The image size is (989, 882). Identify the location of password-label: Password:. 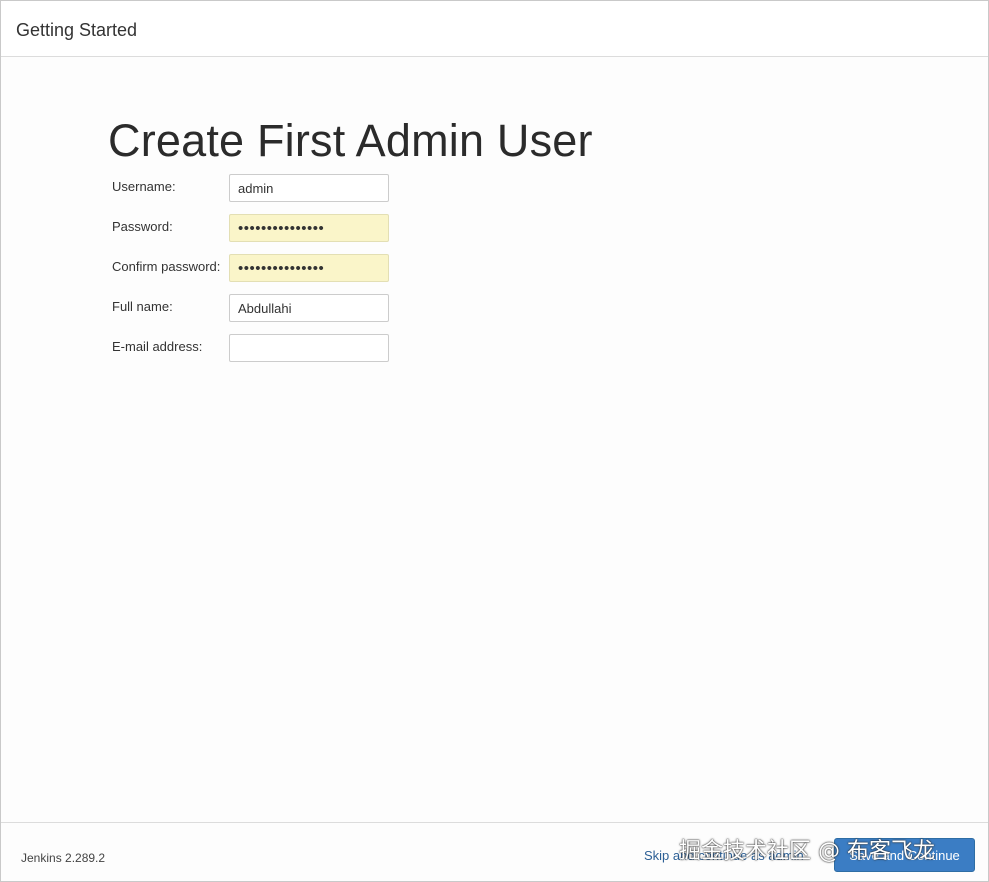
(142, 226).